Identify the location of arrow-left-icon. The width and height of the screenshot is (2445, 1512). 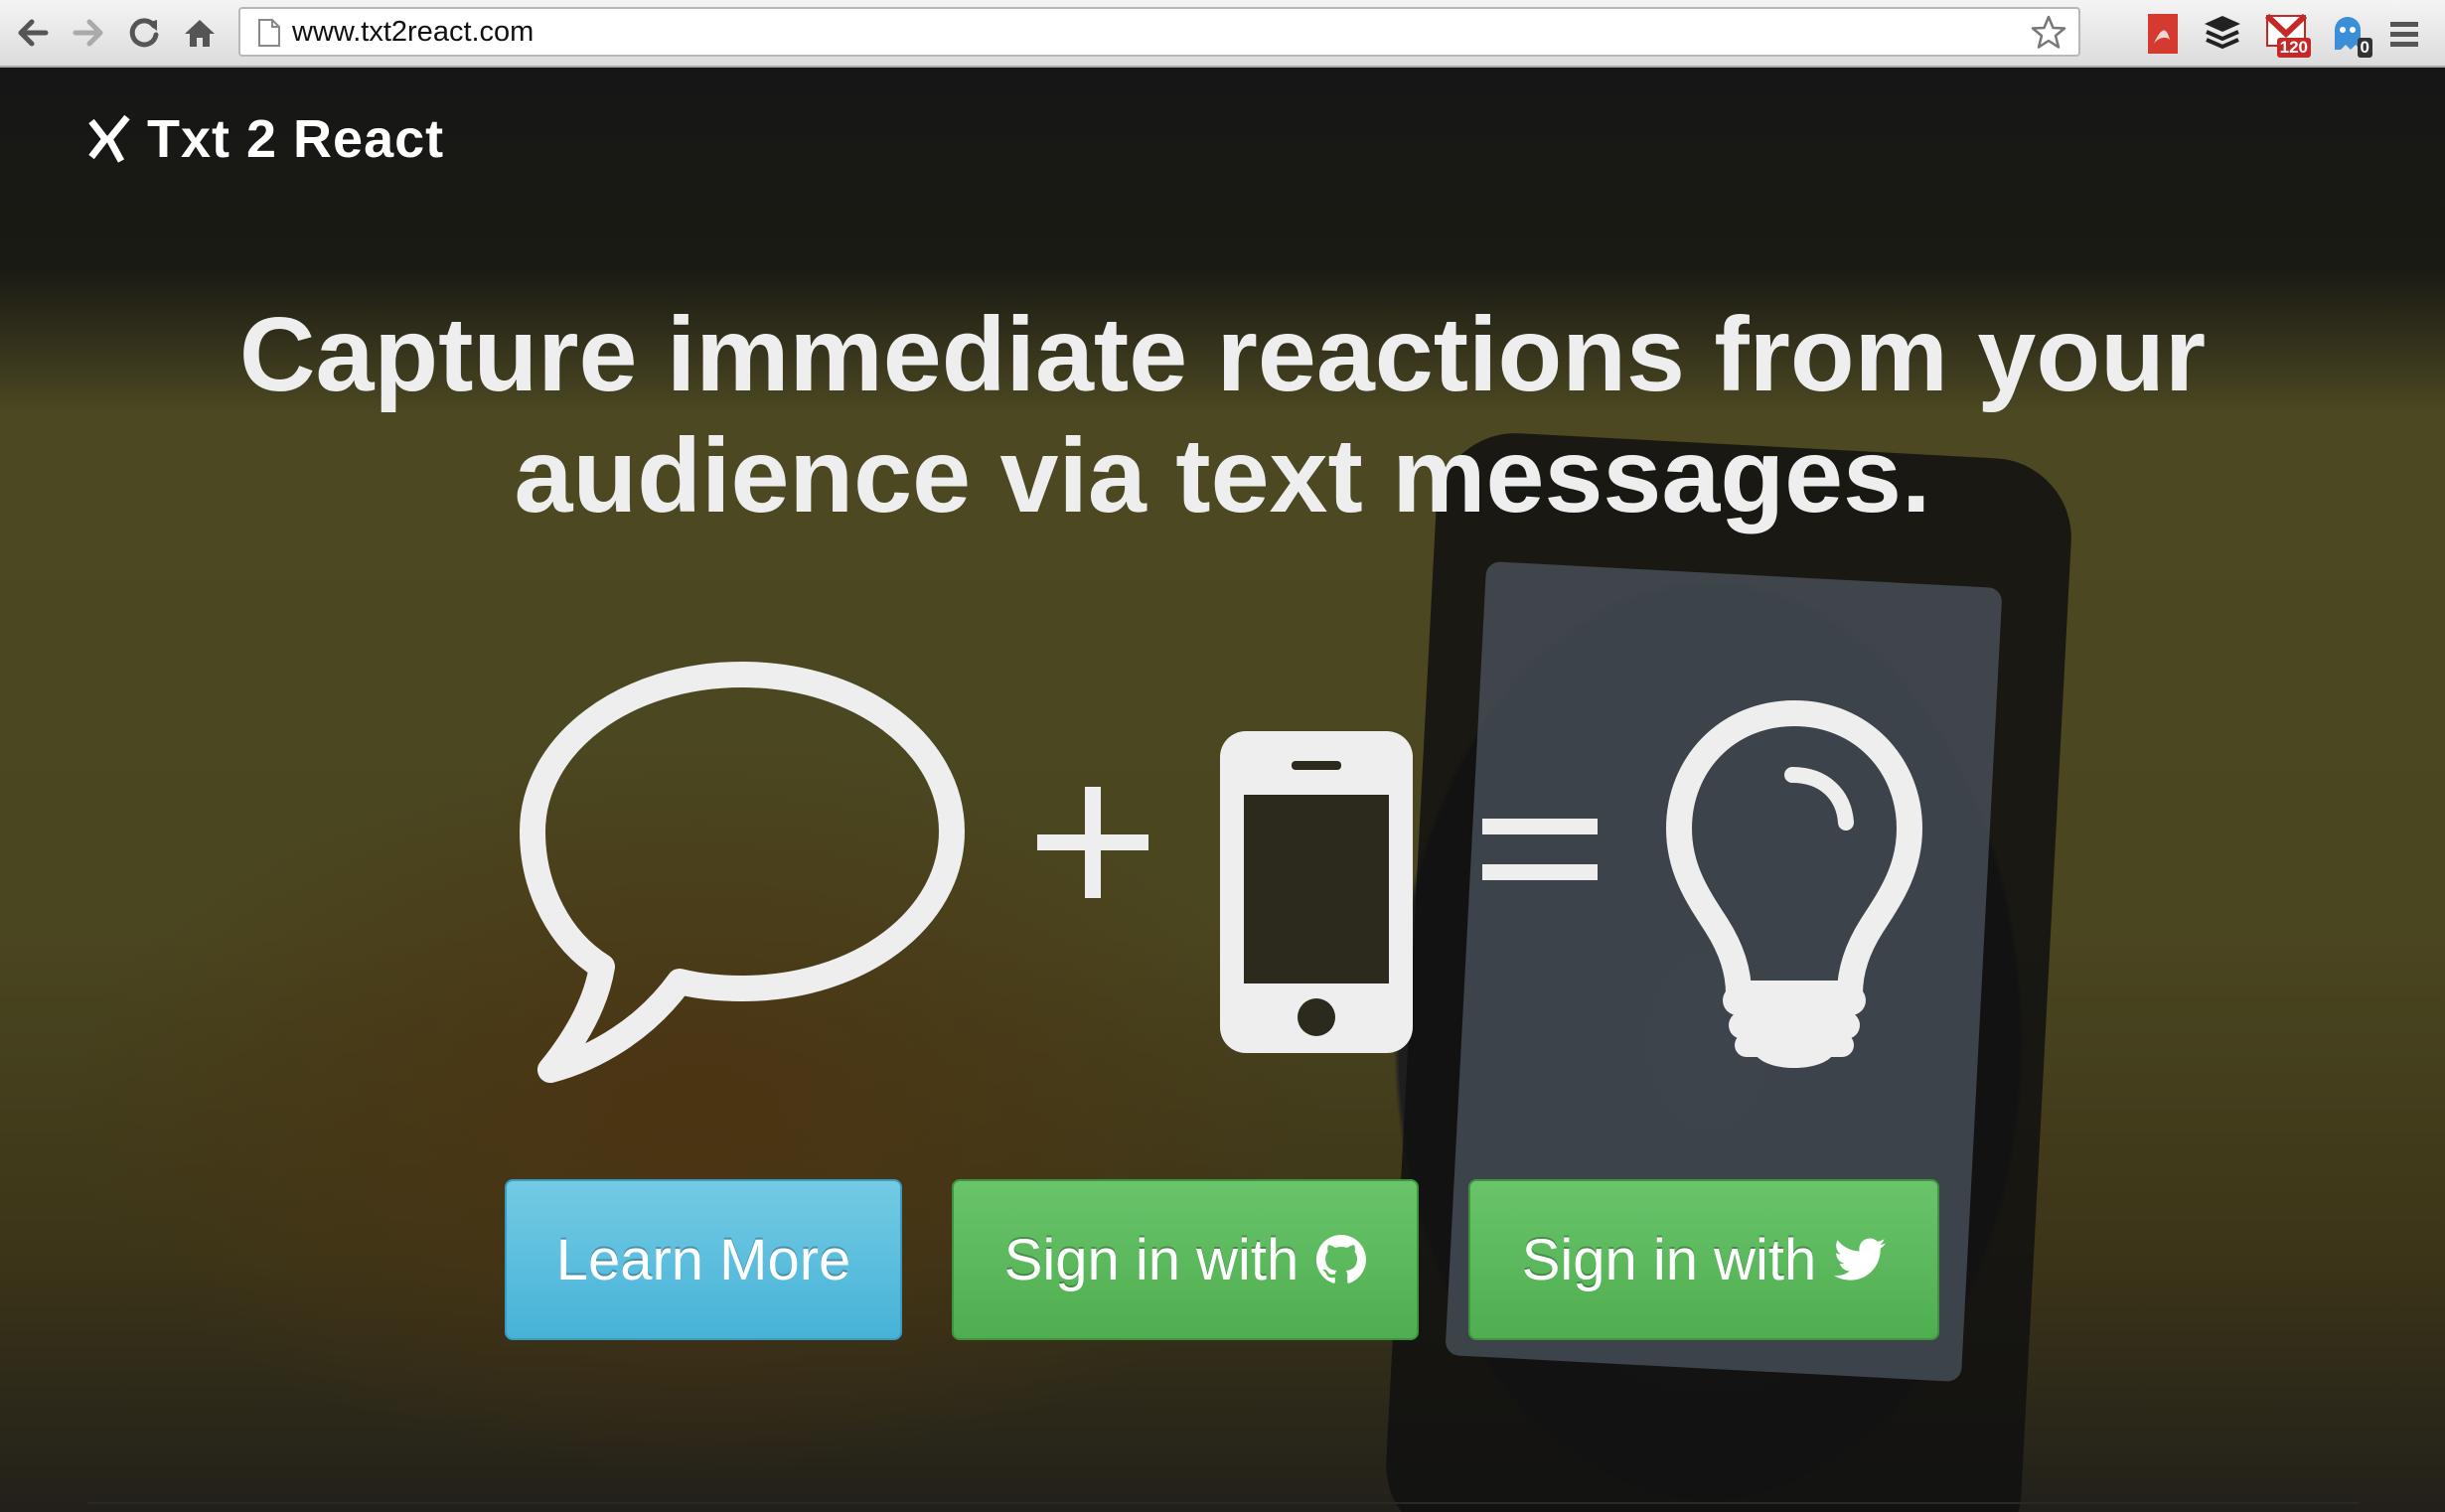
(34, 33).